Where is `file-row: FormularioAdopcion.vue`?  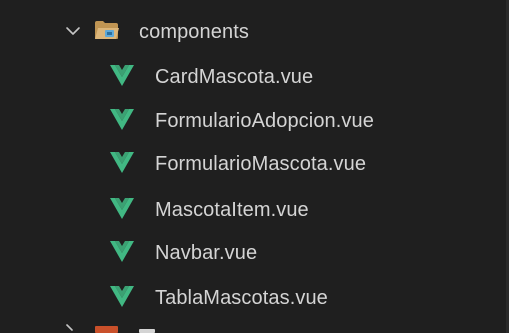 file-row: FormularioAdopcion.vue is located at coordinates (254, 120).